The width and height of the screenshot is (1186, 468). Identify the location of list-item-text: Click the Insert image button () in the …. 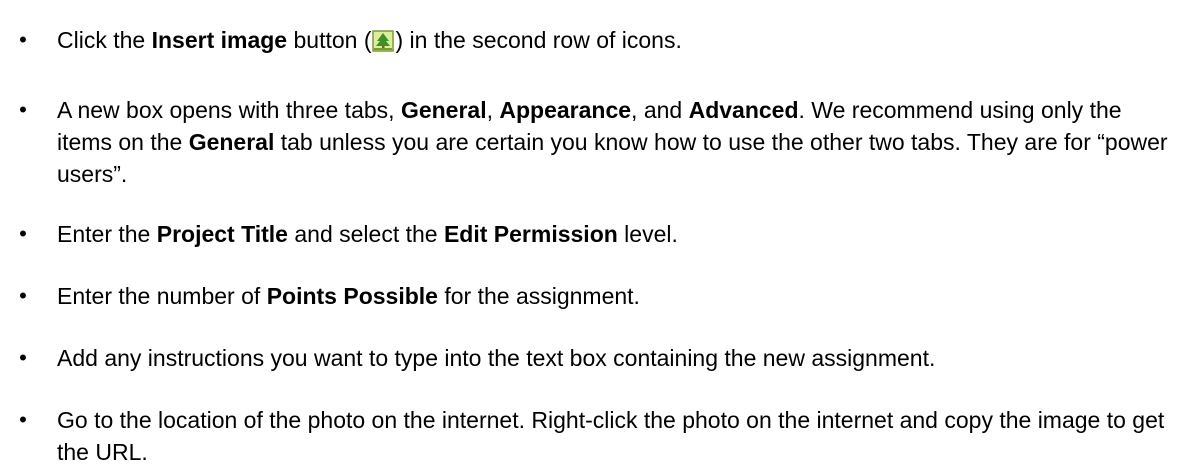
(369, 40).